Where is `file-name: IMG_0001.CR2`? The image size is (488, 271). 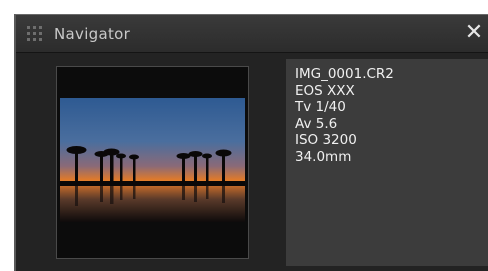
file-name: IMG_0001.CR2 is located at coordinates (344, 74).